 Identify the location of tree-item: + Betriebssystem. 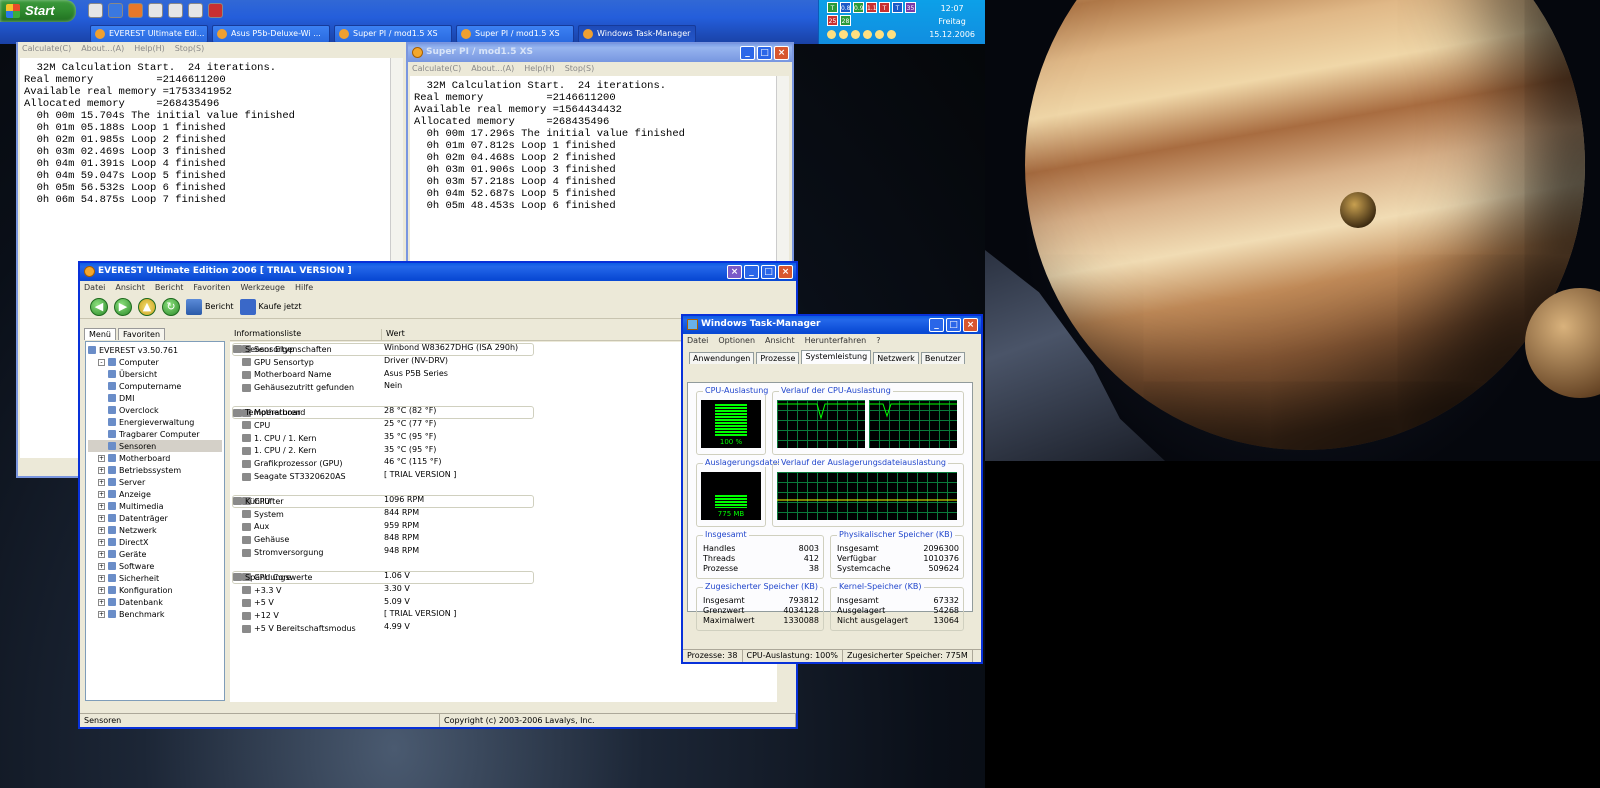
(155, 470).